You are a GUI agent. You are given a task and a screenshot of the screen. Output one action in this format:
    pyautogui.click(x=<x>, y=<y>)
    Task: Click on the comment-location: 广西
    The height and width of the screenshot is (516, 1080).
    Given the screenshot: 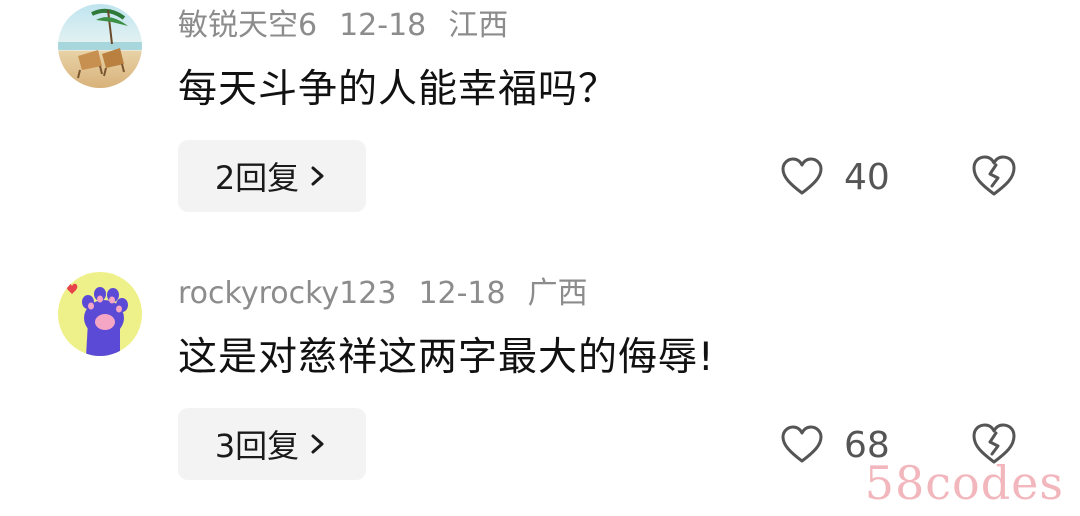 What is the action you would take?
    pyautogui.click(x=557, y=293)
    